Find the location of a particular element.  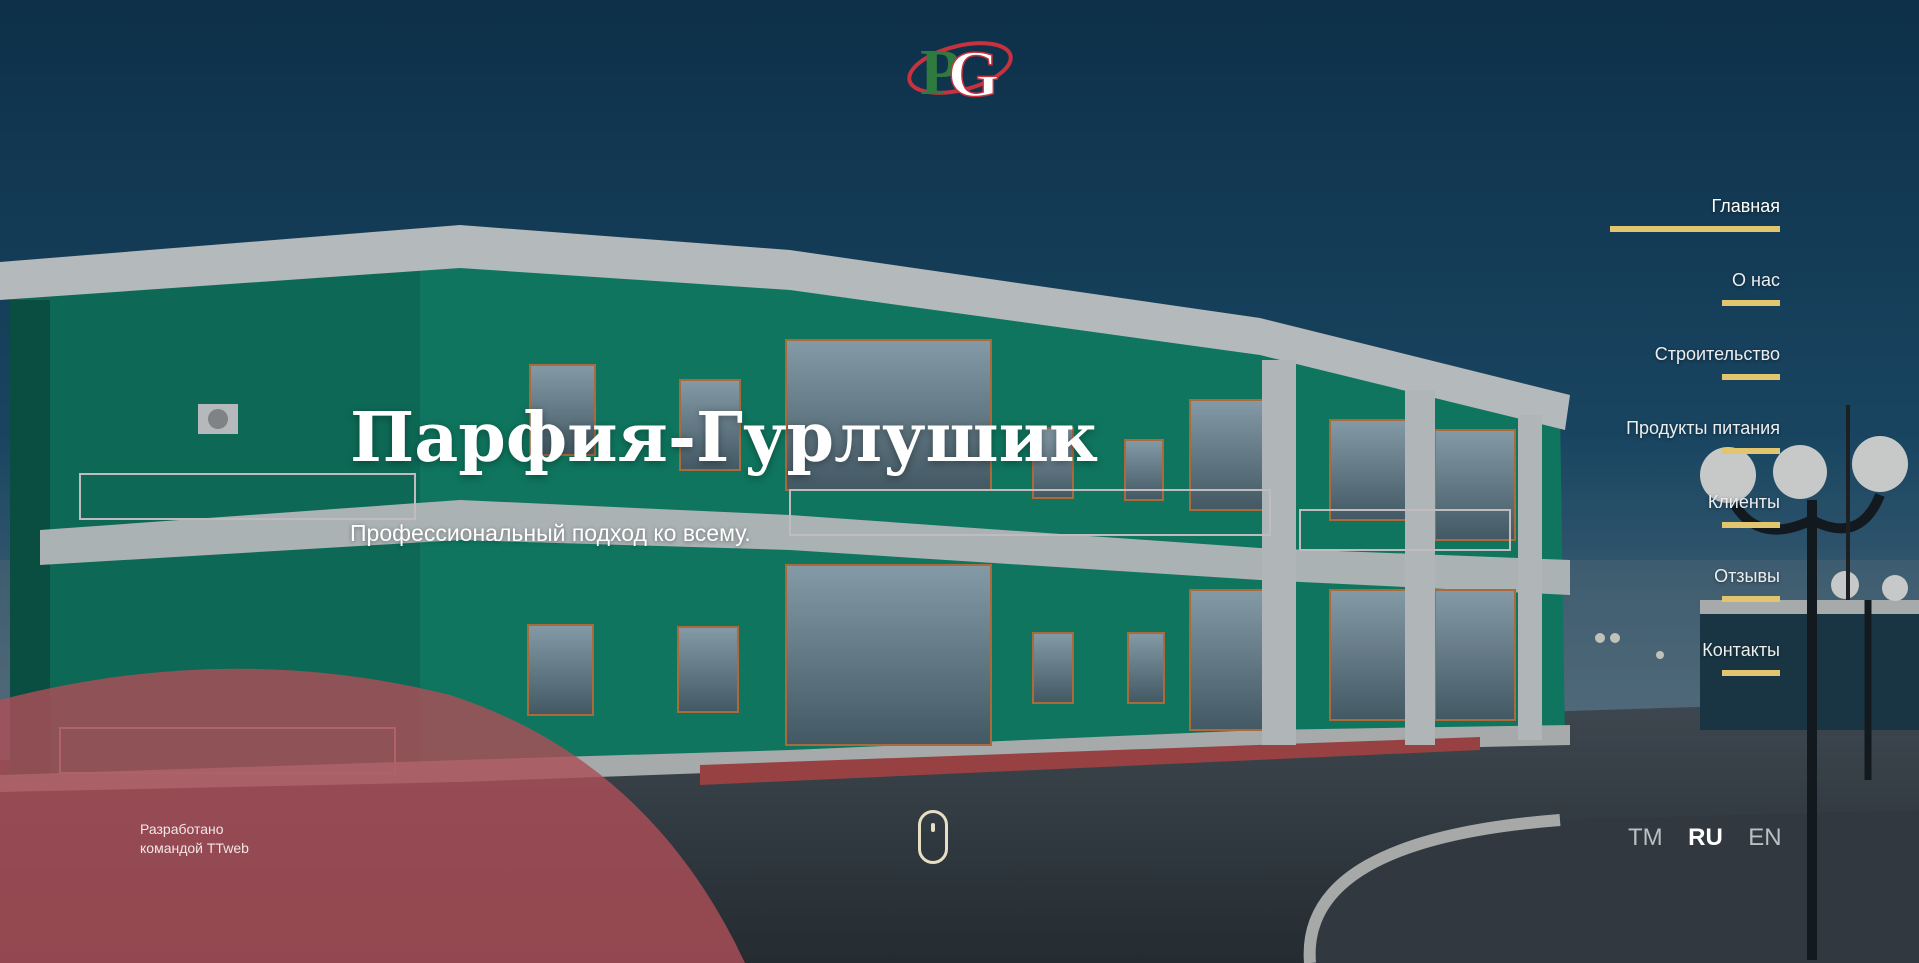

hero-title: Парфия-Гурлушик is located at coordinates (724, 438).